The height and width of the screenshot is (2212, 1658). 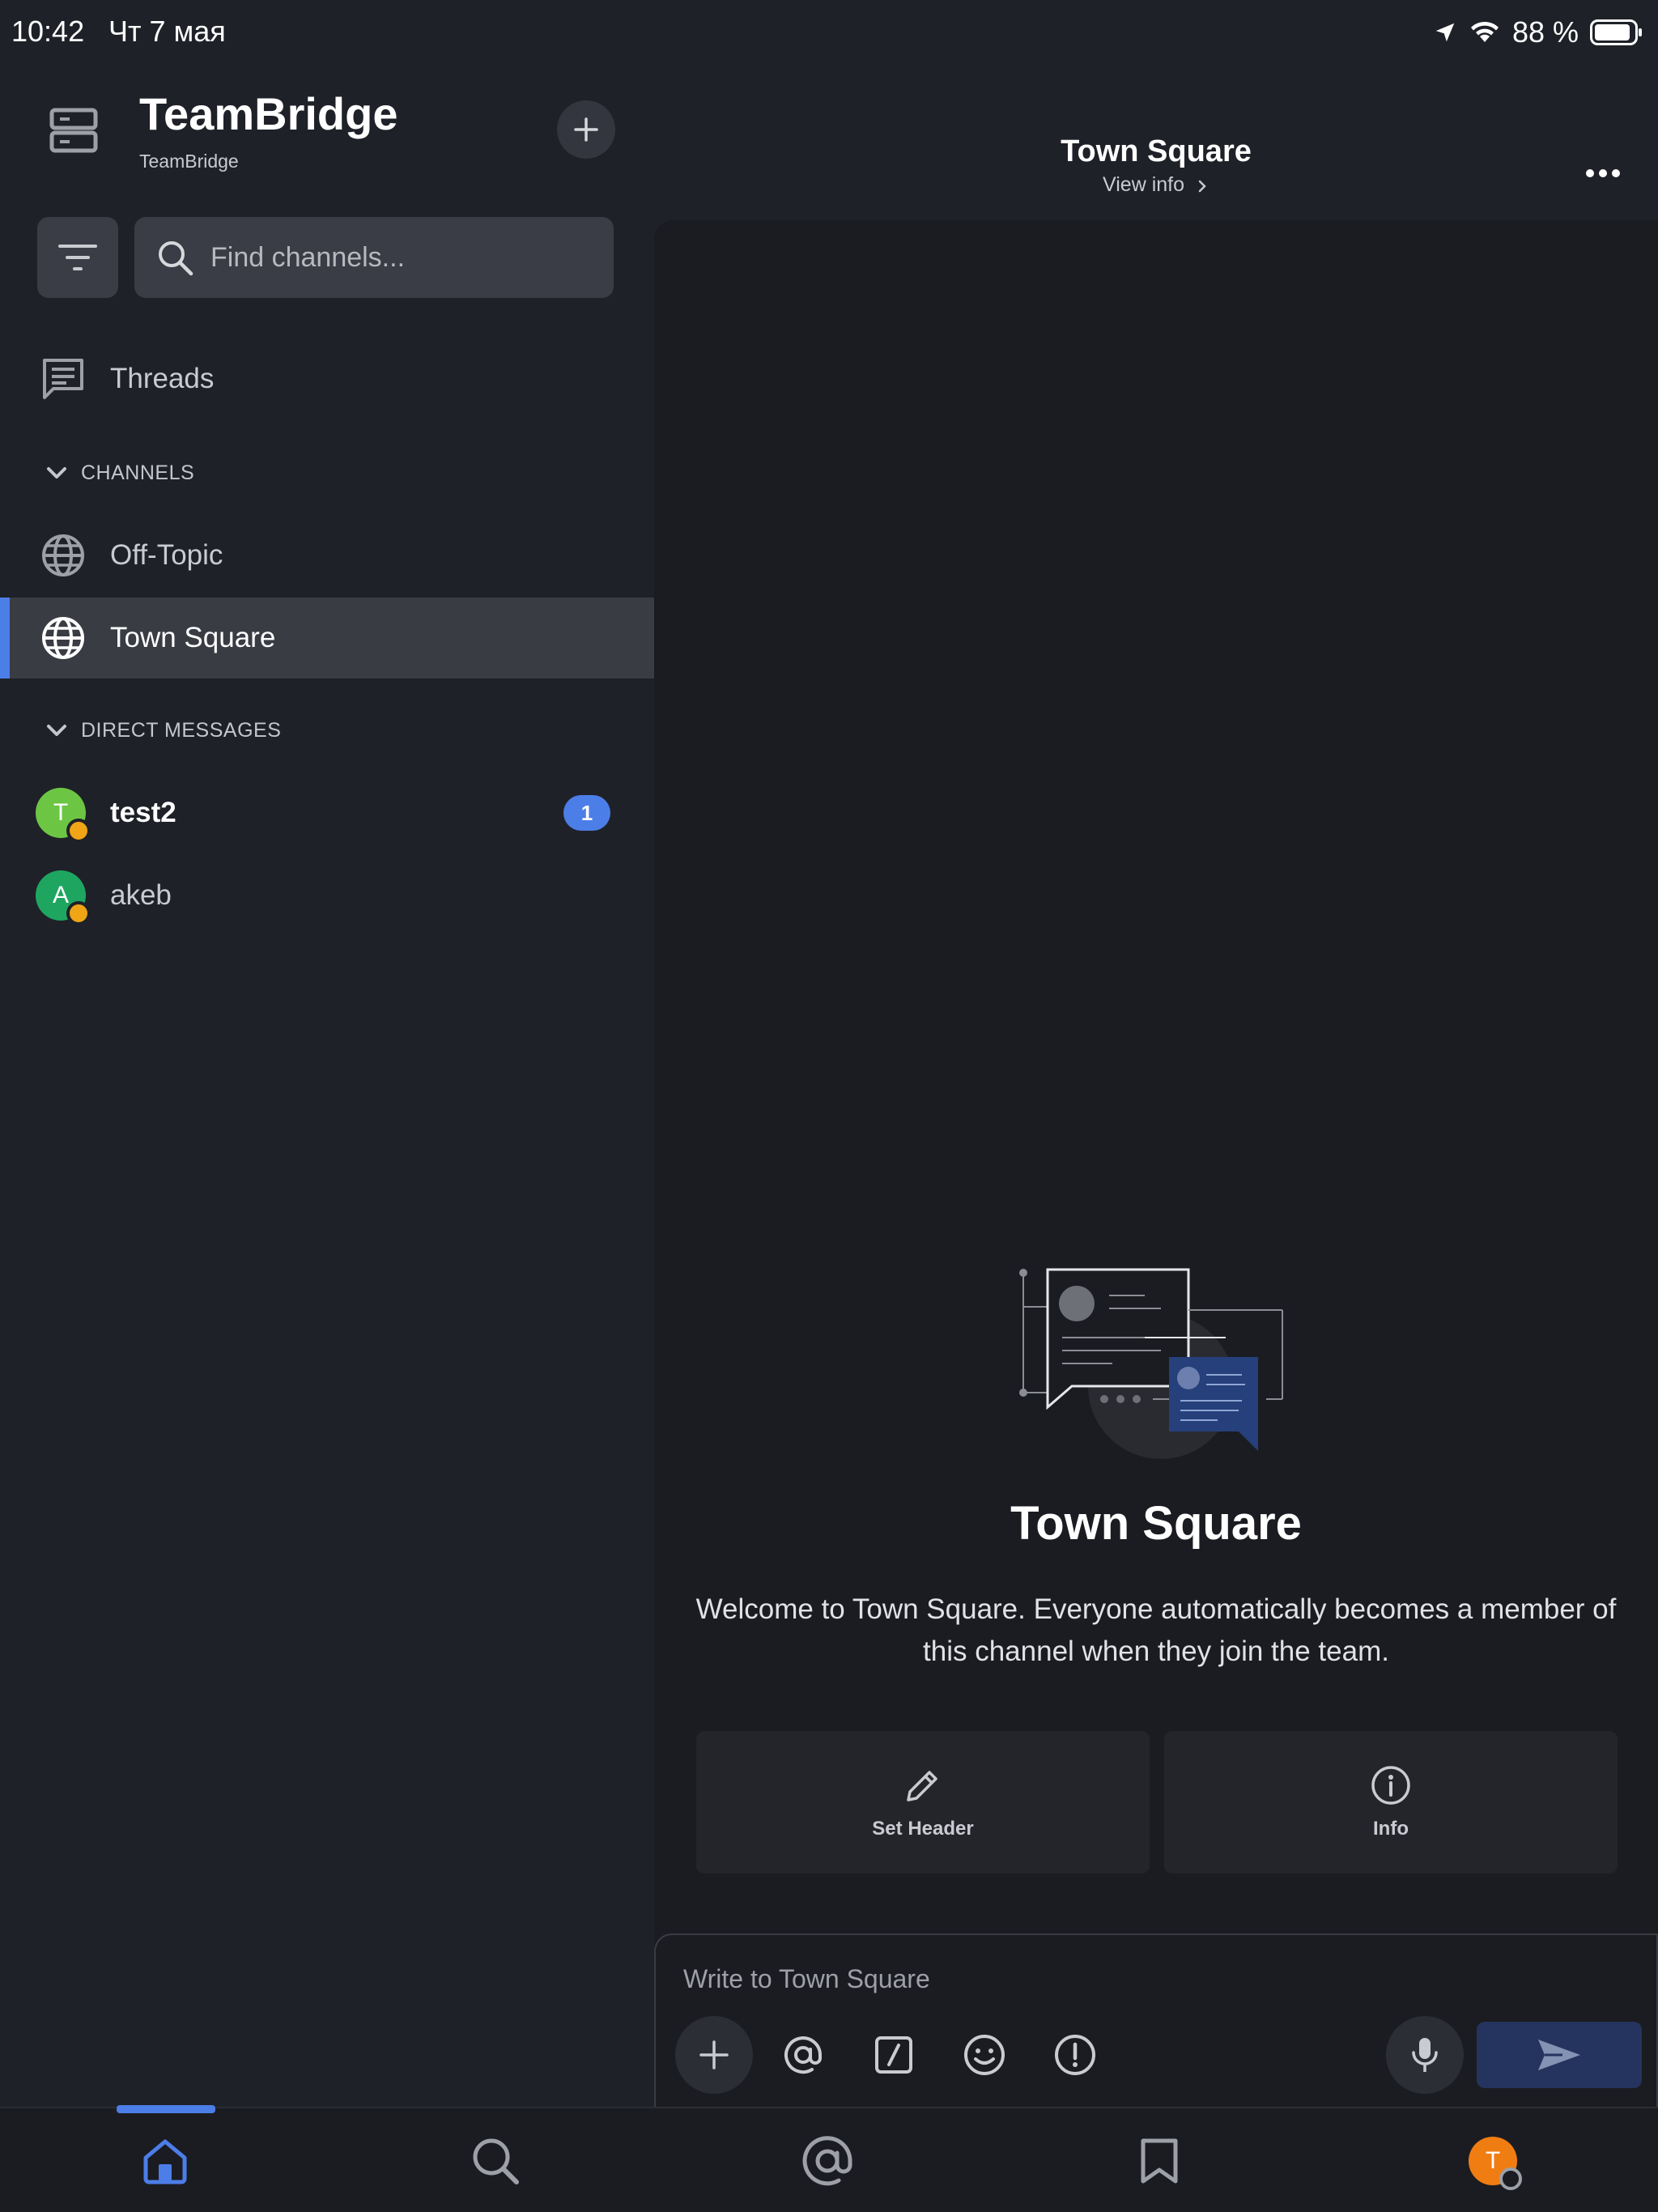 What do you see at coordinates (167, 32) in the screenshot?
I see `status-date: Чт 7 мая` at bounding box center [167, 32].